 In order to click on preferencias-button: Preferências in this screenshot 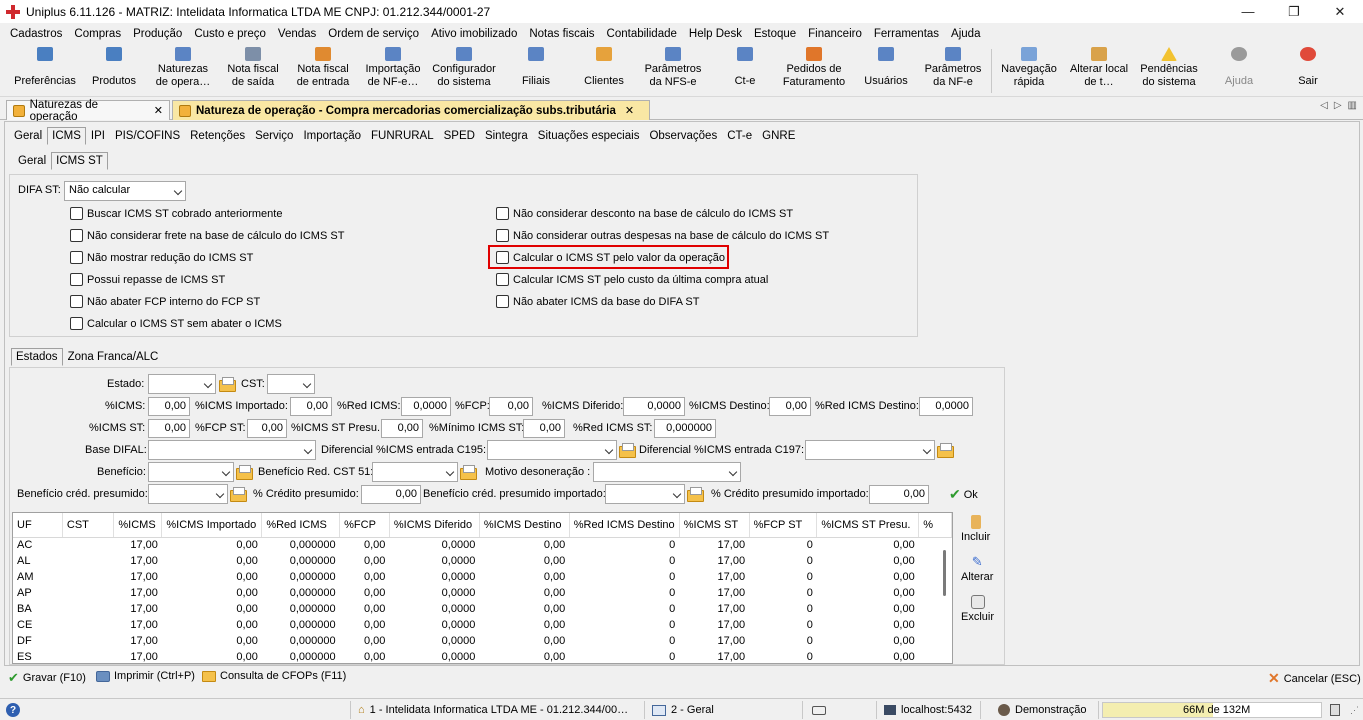, I will do `click(45, 71)`.